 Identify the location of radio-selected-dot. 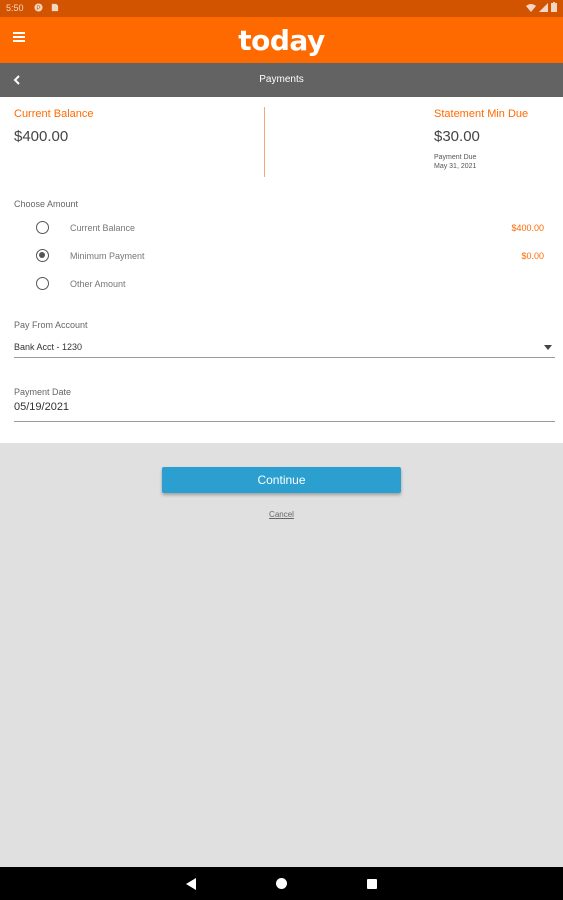
(42, 255).